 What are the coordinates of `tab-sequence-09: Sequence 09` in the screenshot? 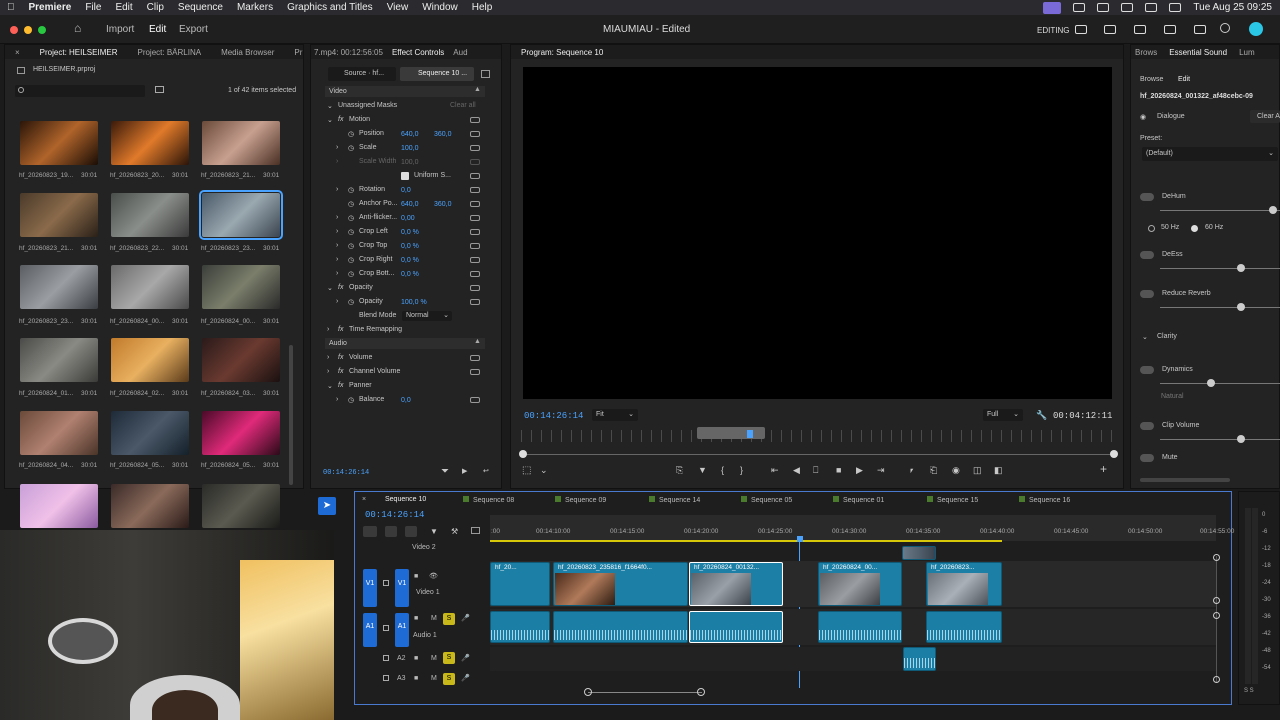 It's located at (580, 500).